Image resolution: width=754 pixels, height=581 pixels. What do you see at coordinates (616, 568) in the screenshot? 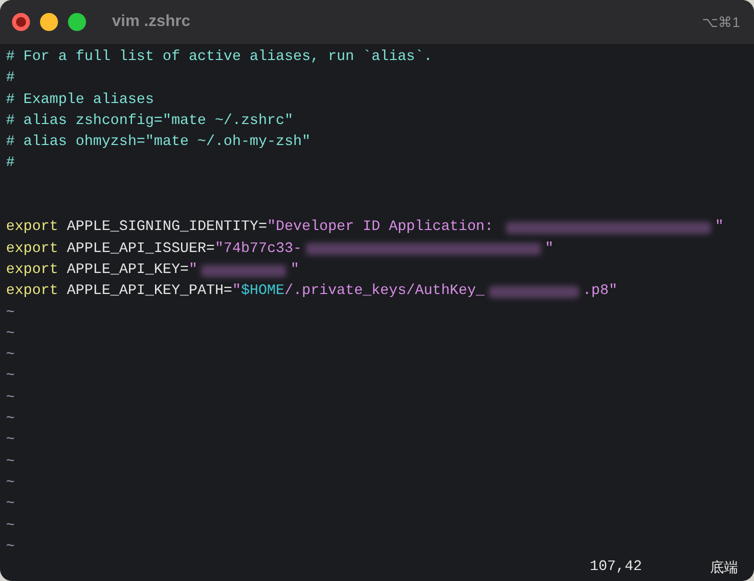
I see `cursor-position: 107,42` at bounding box center [616, 568].